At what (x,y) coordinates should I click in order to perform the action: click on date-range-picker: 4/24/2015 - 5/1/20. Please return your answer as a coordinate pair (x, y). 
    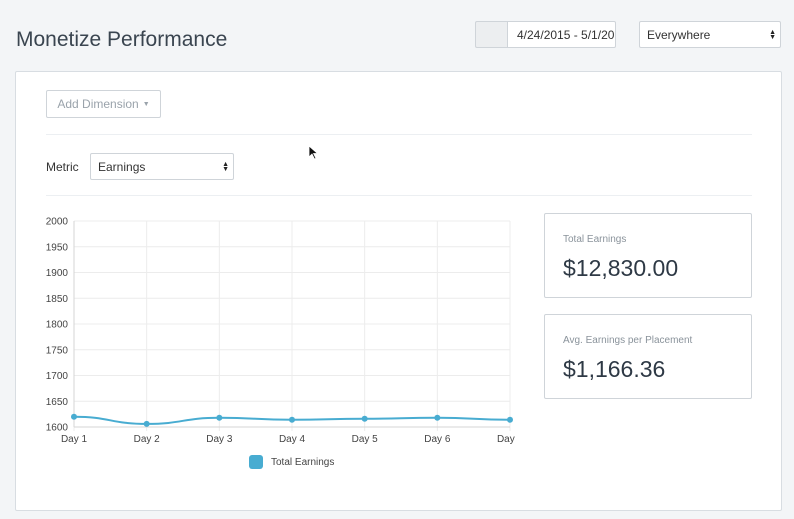
    Looking at the image, I should click on (545, 34).